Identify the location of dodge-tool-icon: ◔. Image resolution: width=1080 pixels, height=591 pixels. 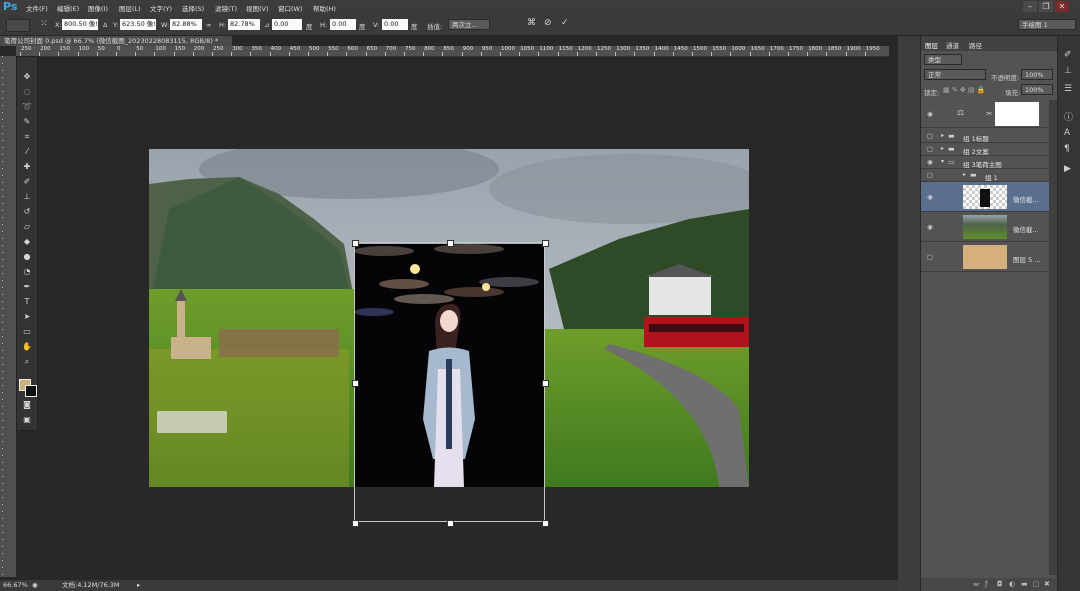
(27, 272).